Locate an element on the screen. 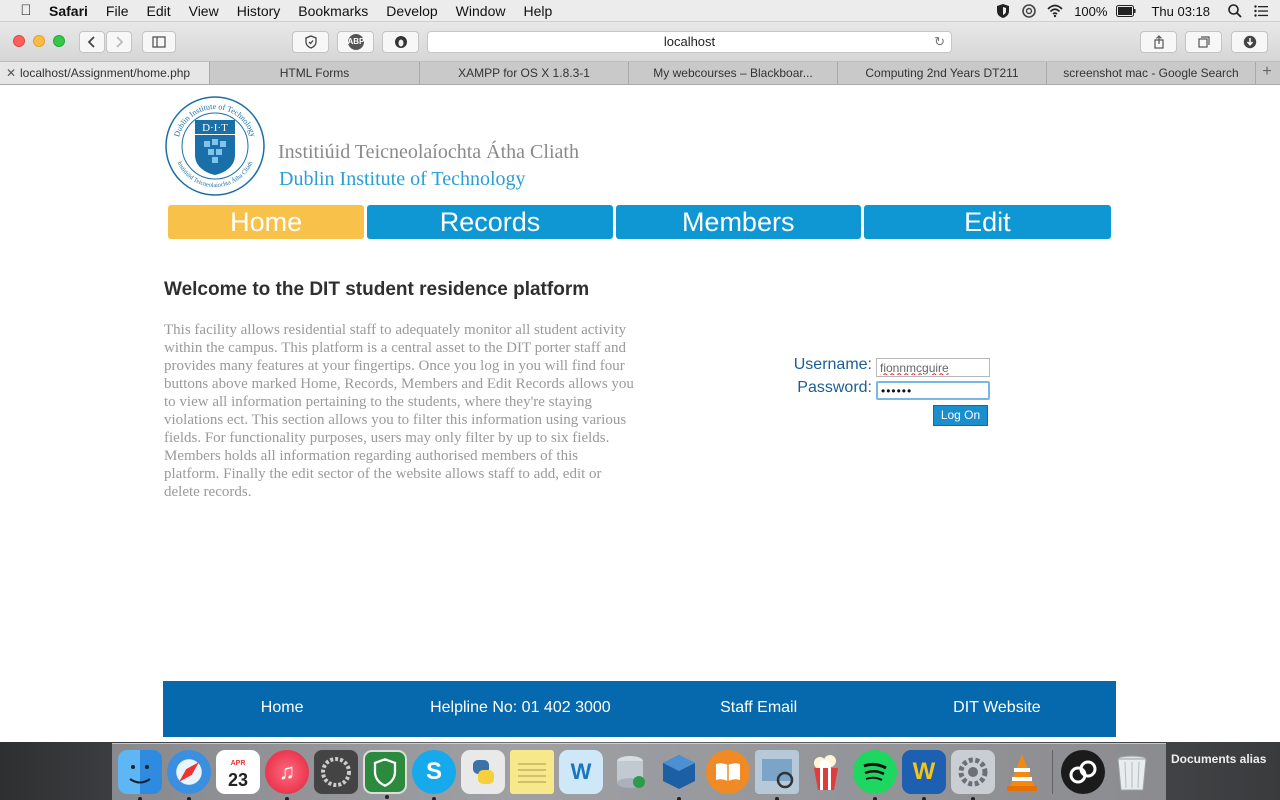 The height and width of the screenshot is (800, 1280). username-input is located at coordinates (933, 367).